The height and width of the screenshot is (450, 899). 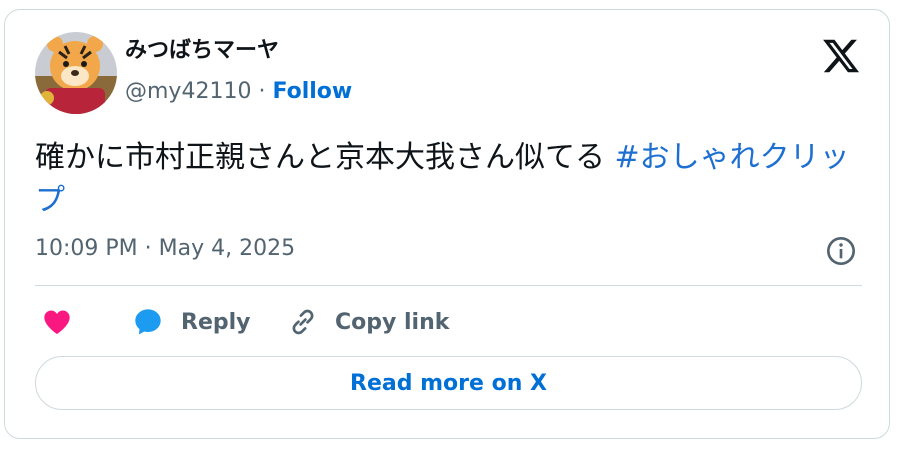 I want to click on x-logo-icon, so click(x=841, y=56).